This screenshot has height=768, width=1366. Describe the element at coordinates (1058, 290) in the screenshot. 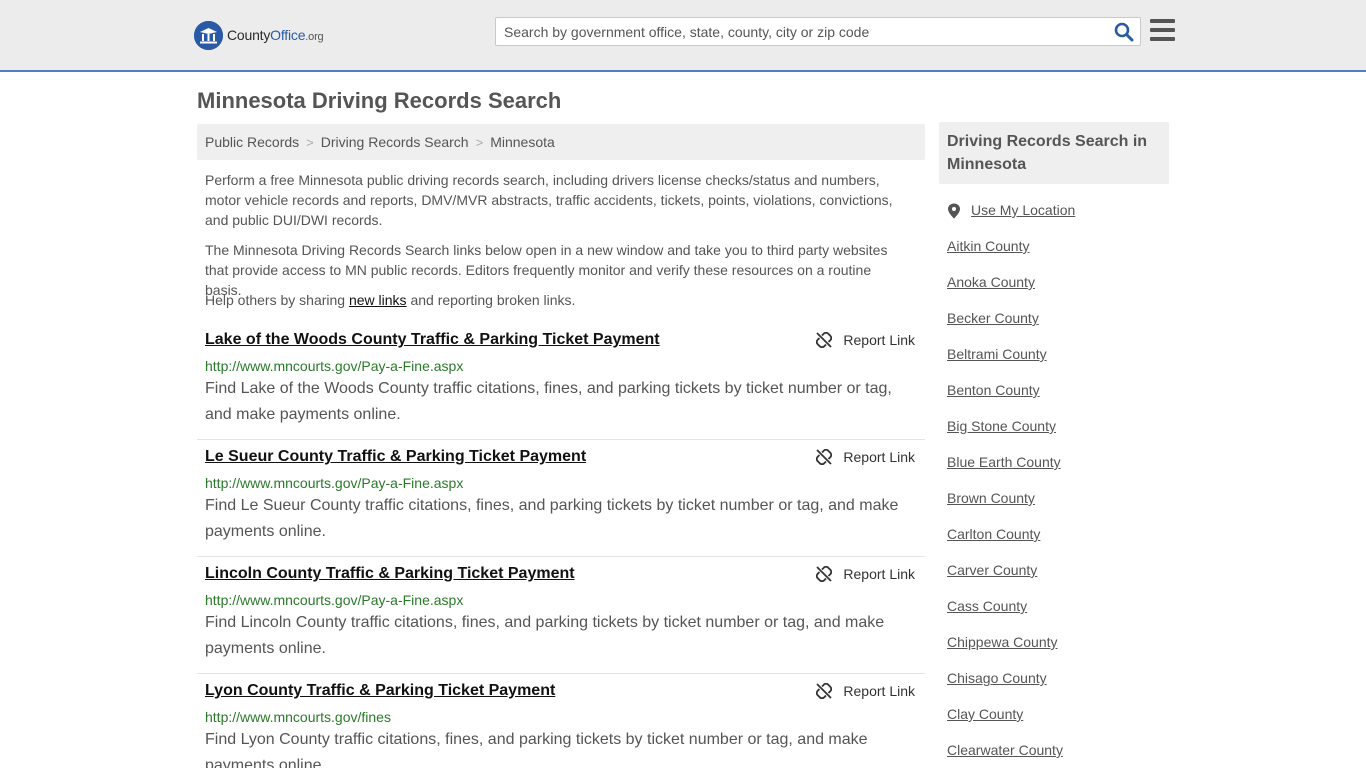

I see `sidebar-county-link: Anoka County` at that location.